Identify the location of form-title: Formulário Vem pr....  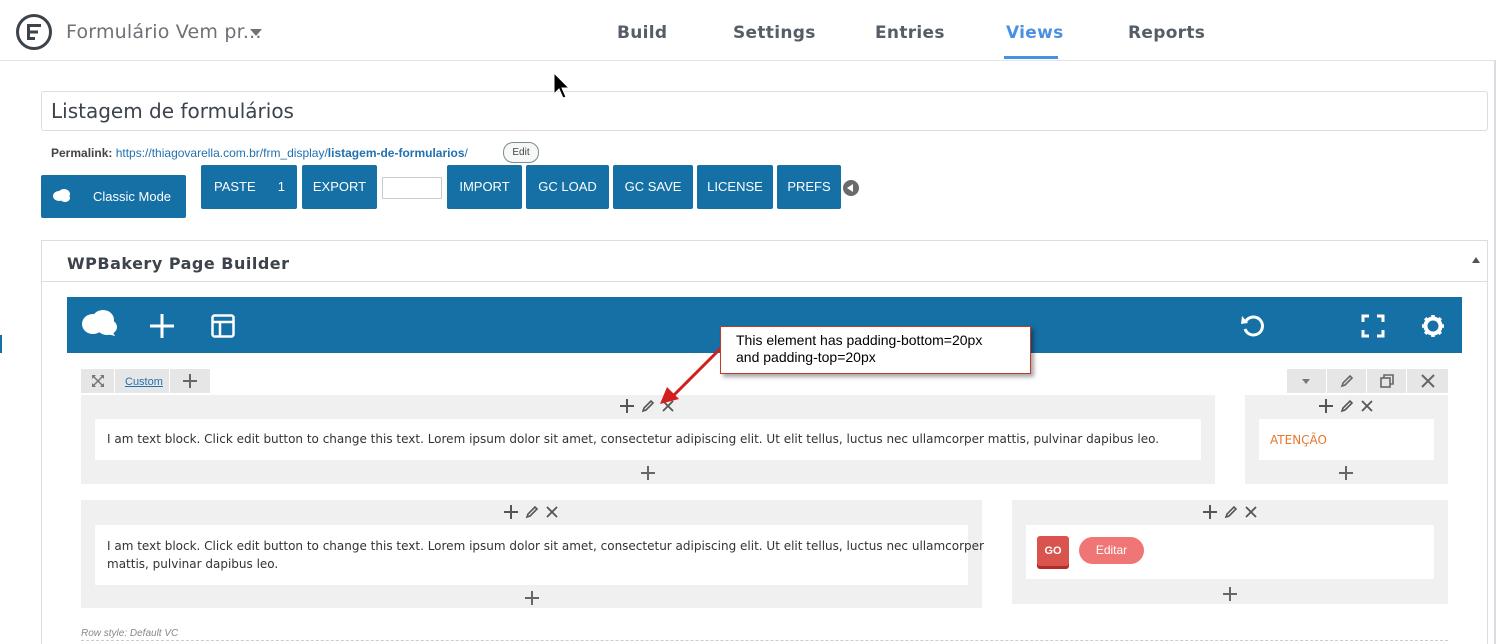
(164, 32).